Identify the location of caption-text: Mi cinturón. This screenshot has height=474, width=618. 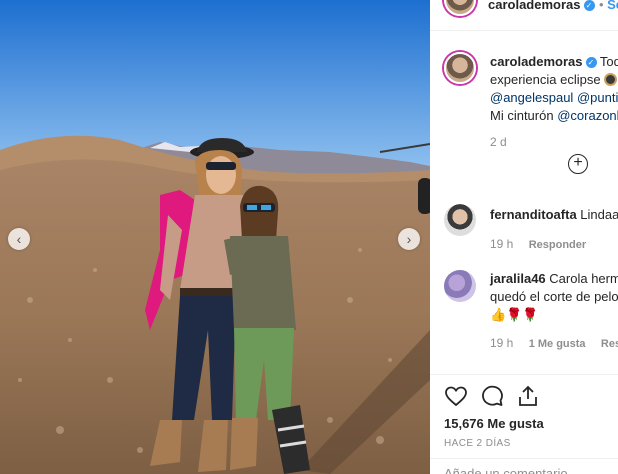
(522, 115).